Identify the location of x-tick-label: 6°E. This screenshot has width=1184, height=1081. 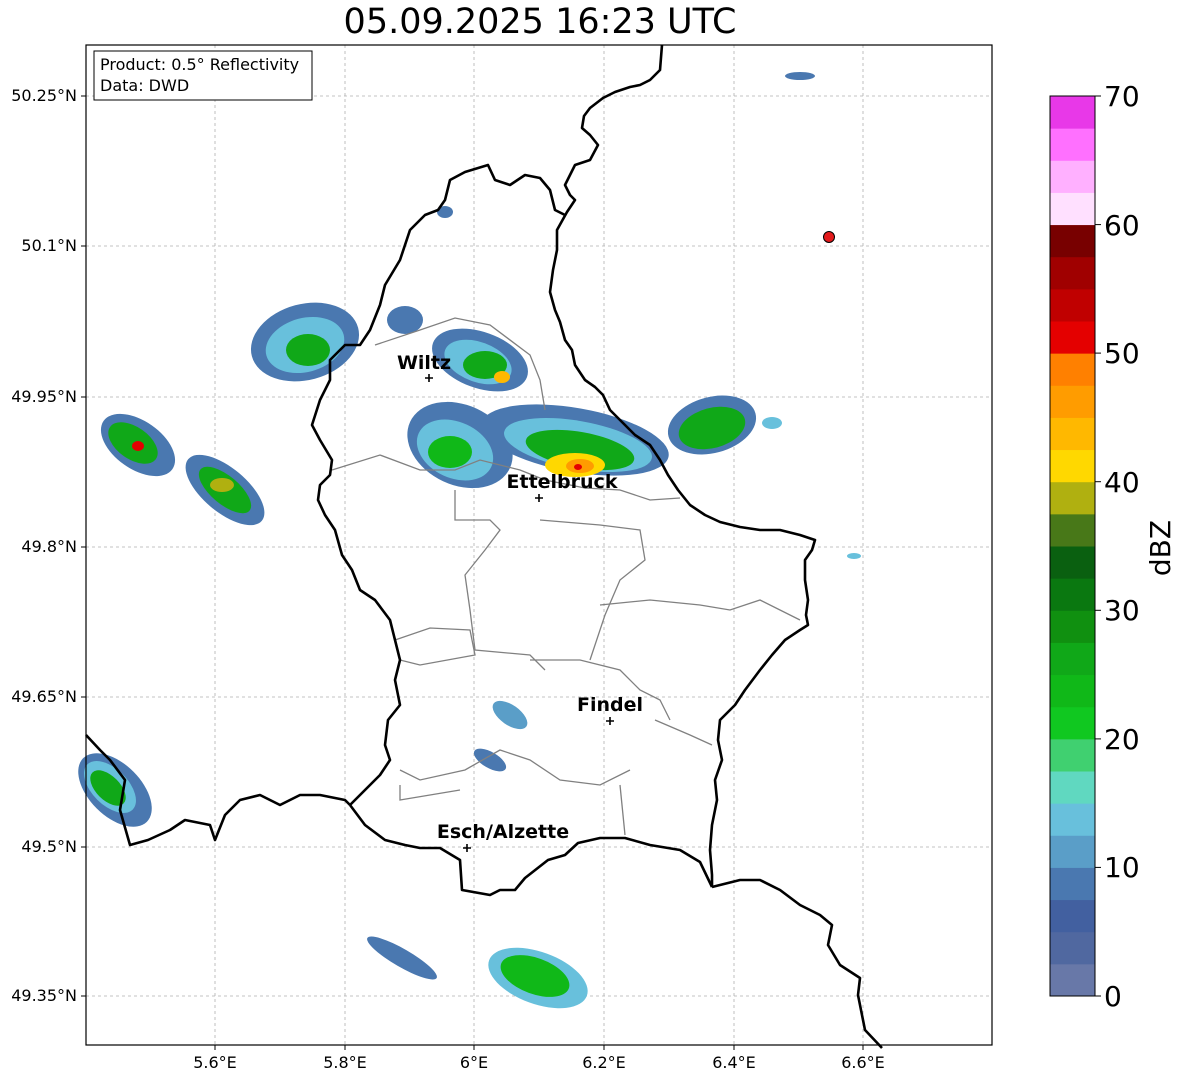
(474, 1062).